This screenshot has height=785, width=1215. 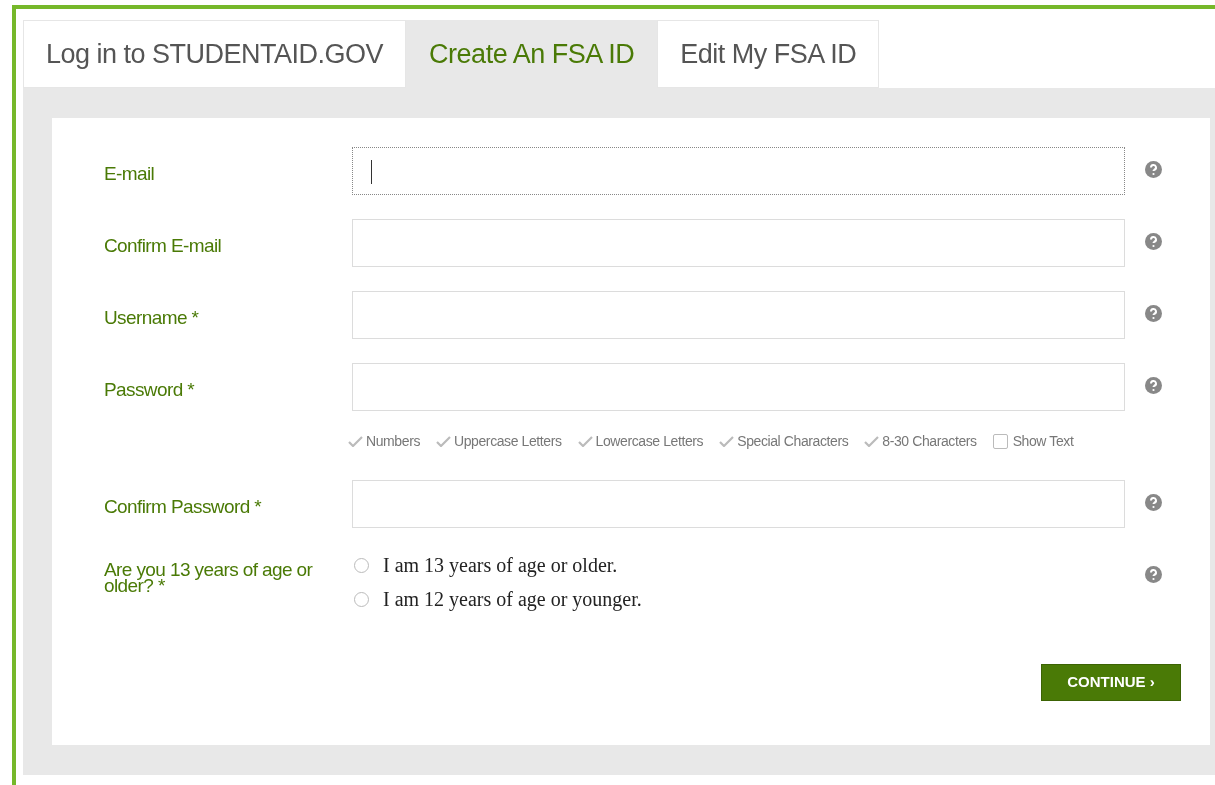 What do you see at coordinates (129, 174) in the screenshot?
I see `field-label: E-mail` at bounding box center [129, 174].